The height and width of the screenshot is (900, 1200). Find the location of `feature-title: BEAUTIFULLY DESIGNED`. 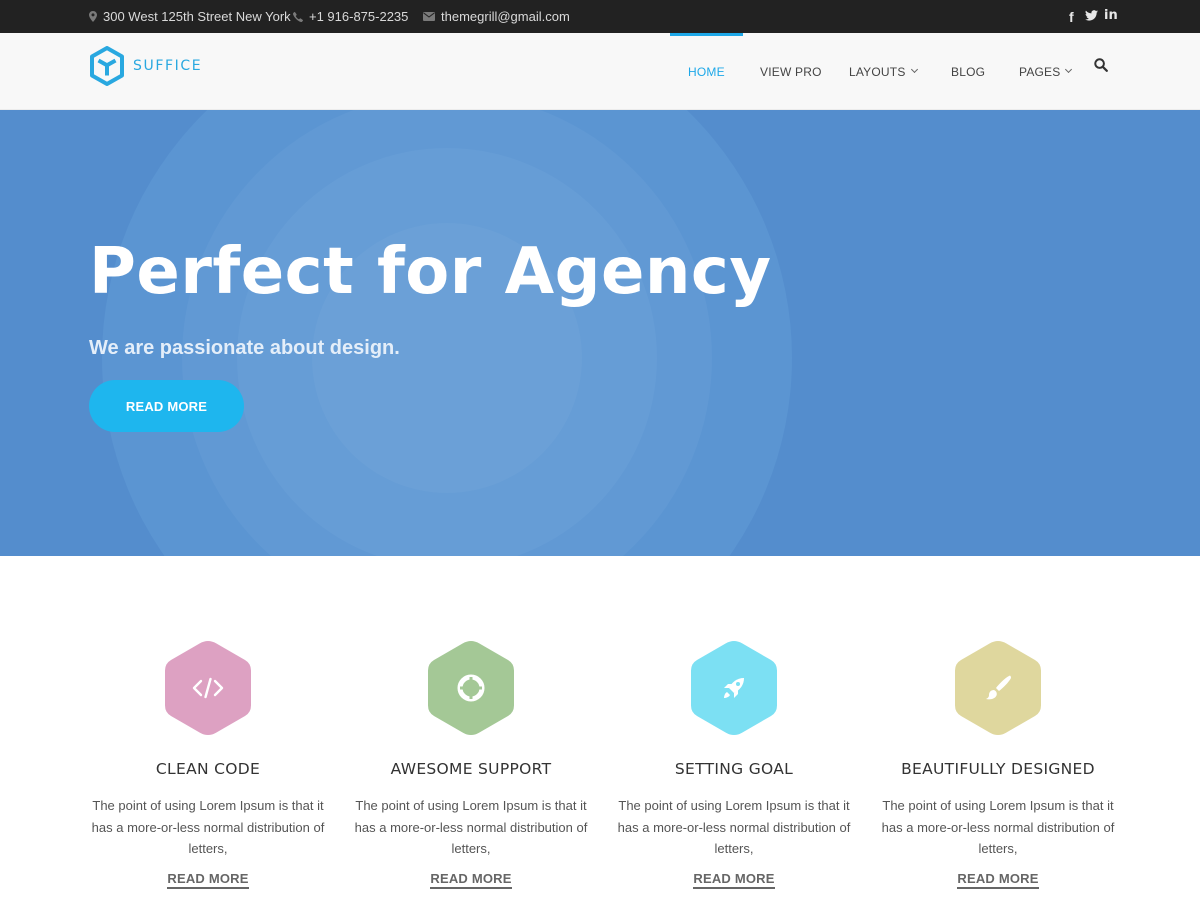

feature-title: BEAUTIFULLY DESIGNED is located at coordinates (998, 769).